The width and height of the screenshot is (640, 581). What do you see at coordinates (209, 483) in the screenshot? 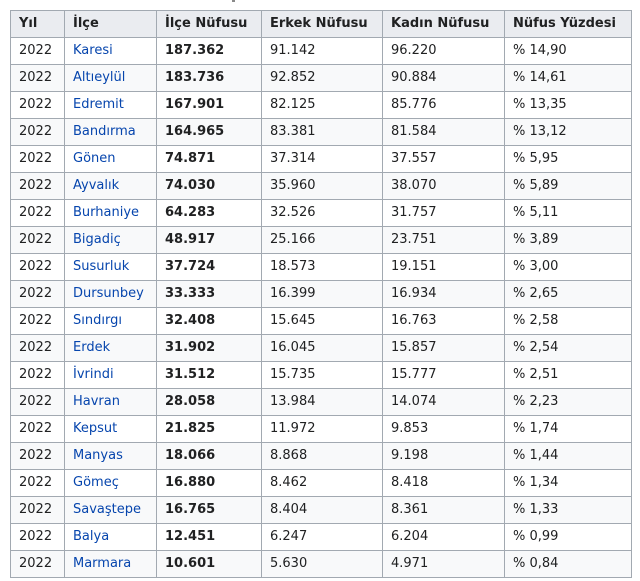
I see `cell-district-population: 16.880` at bounding box center [209, 483].